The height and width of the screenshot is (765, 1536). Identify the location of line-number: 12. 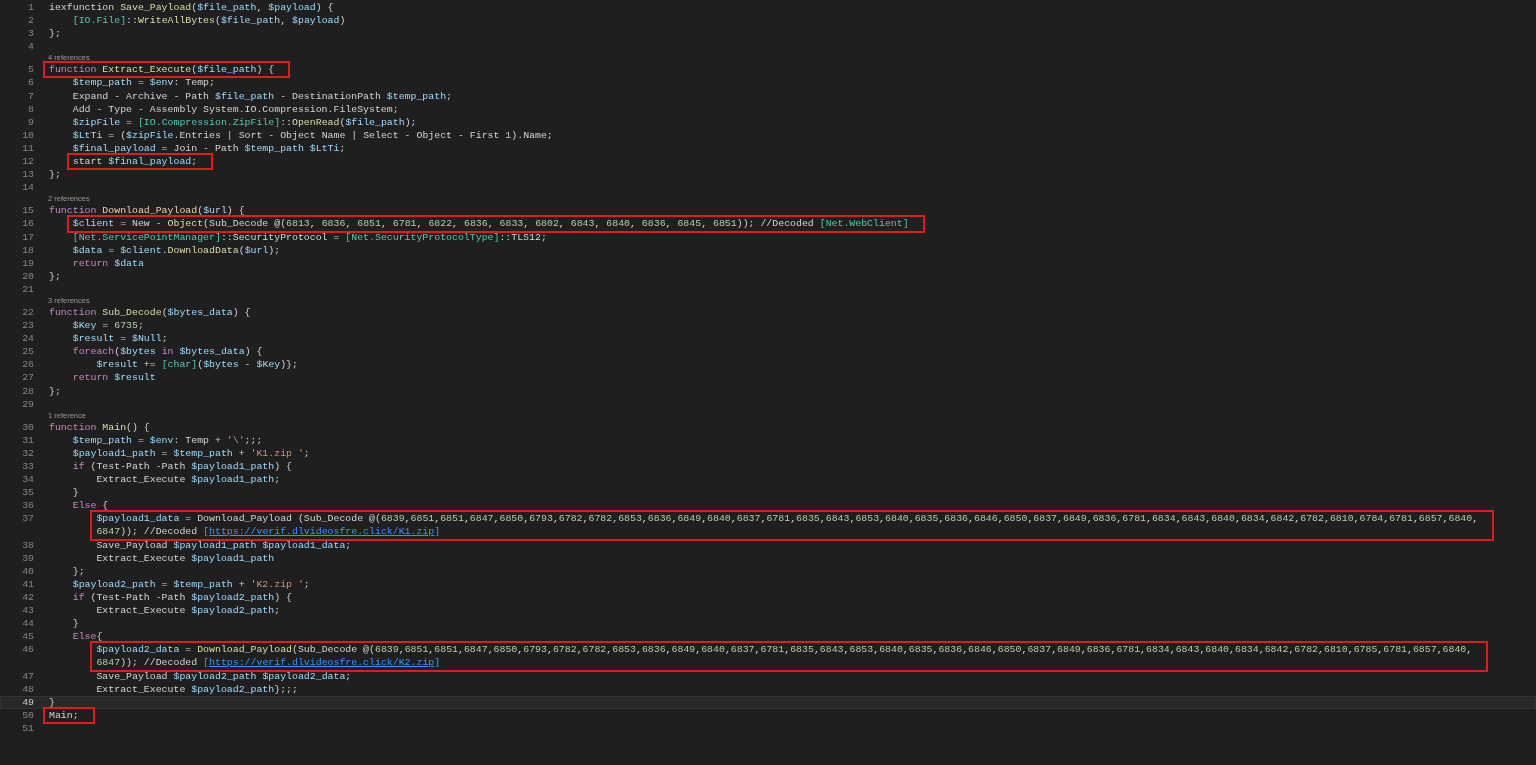
(27, 162).